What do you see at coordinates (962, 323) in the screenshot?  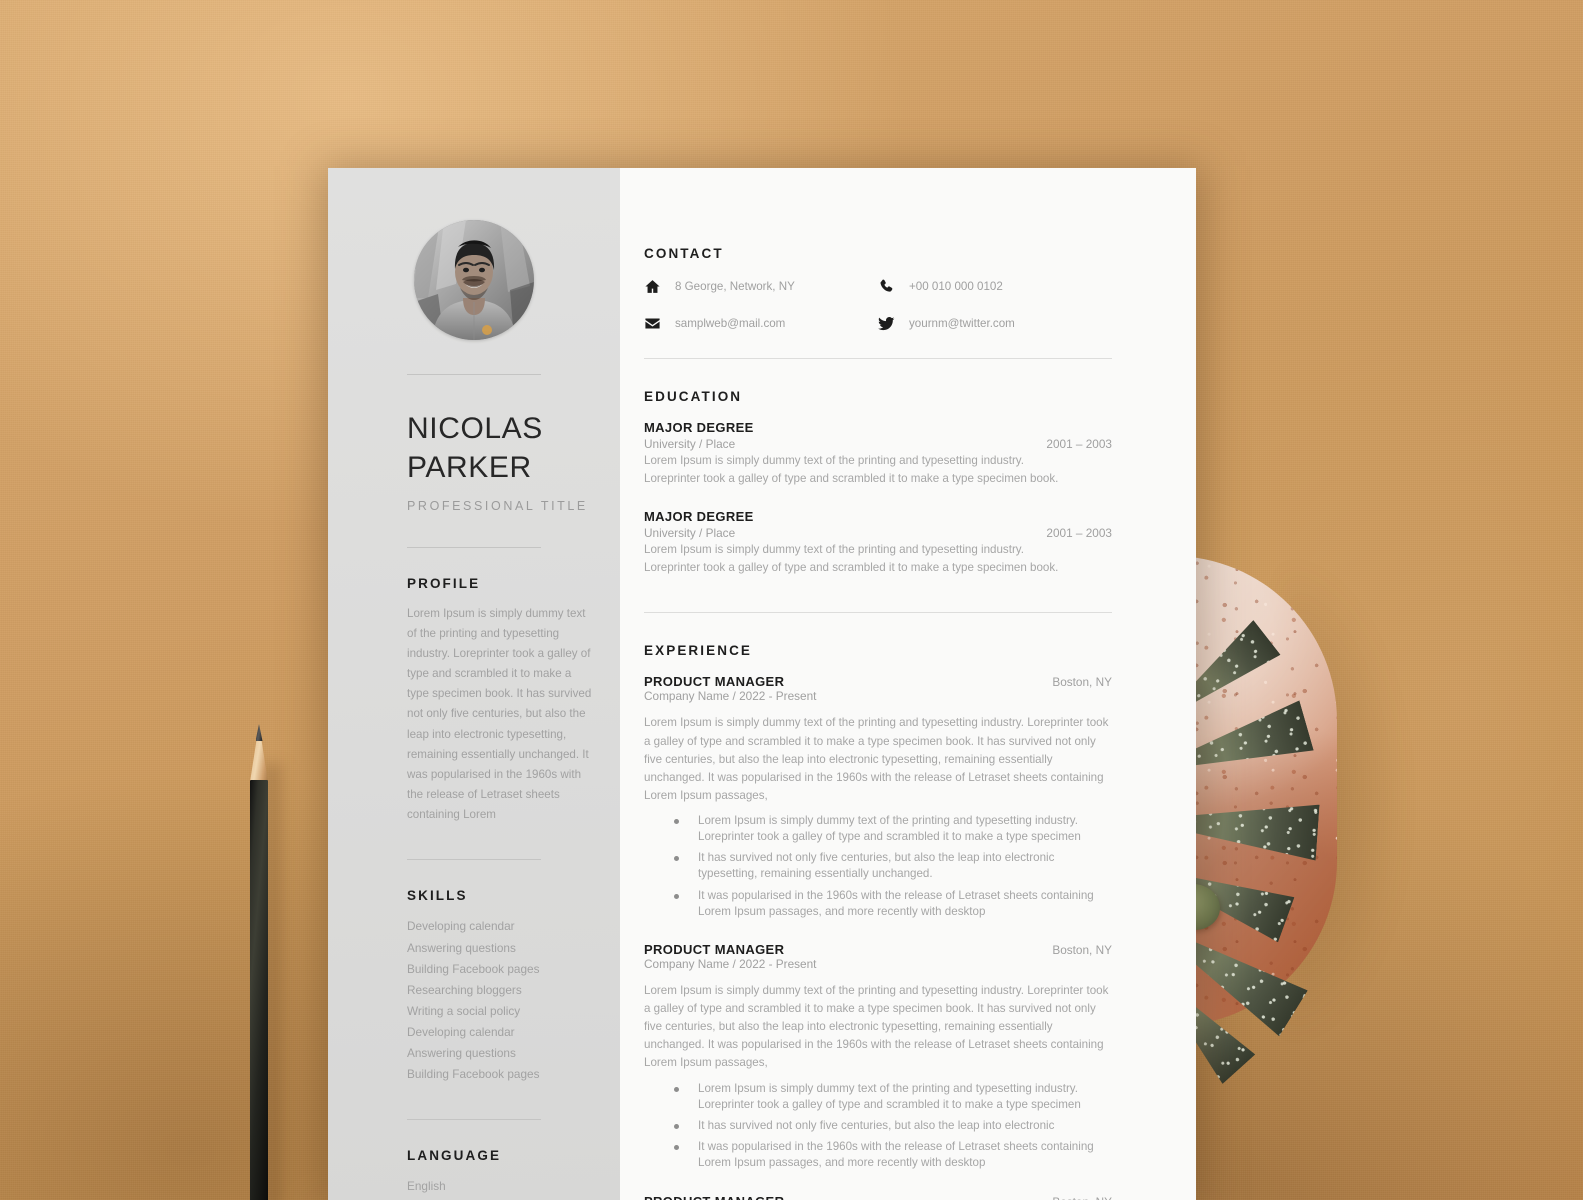 I see `contact-twitter-value: yournm@twitter.com` at bounding box center [962, 323].